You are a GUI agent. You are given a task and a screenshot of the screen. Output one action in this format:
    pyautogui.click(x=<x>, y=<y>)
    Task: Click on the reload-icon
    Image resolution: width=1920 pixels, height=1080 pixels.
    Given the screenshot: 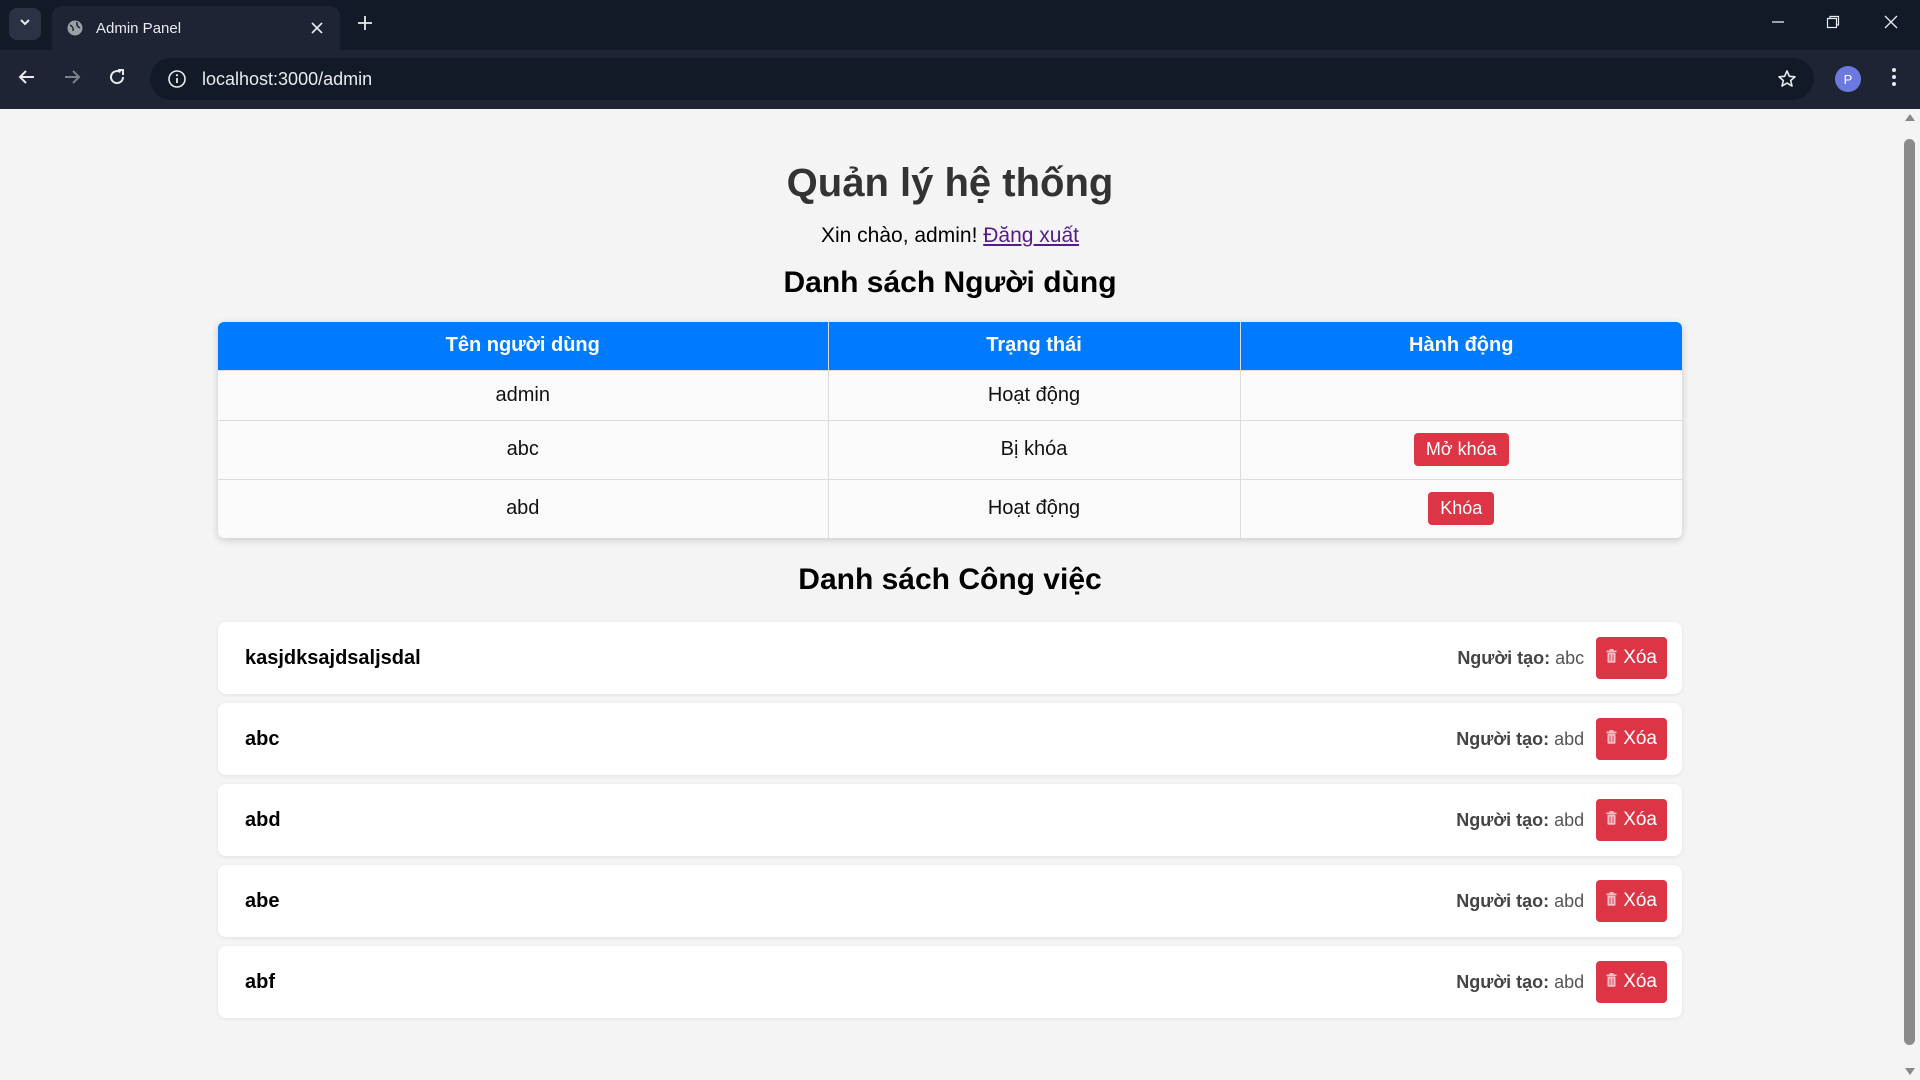 What is the action you would take?
    pyautogui.click(x=117, y=79)
    